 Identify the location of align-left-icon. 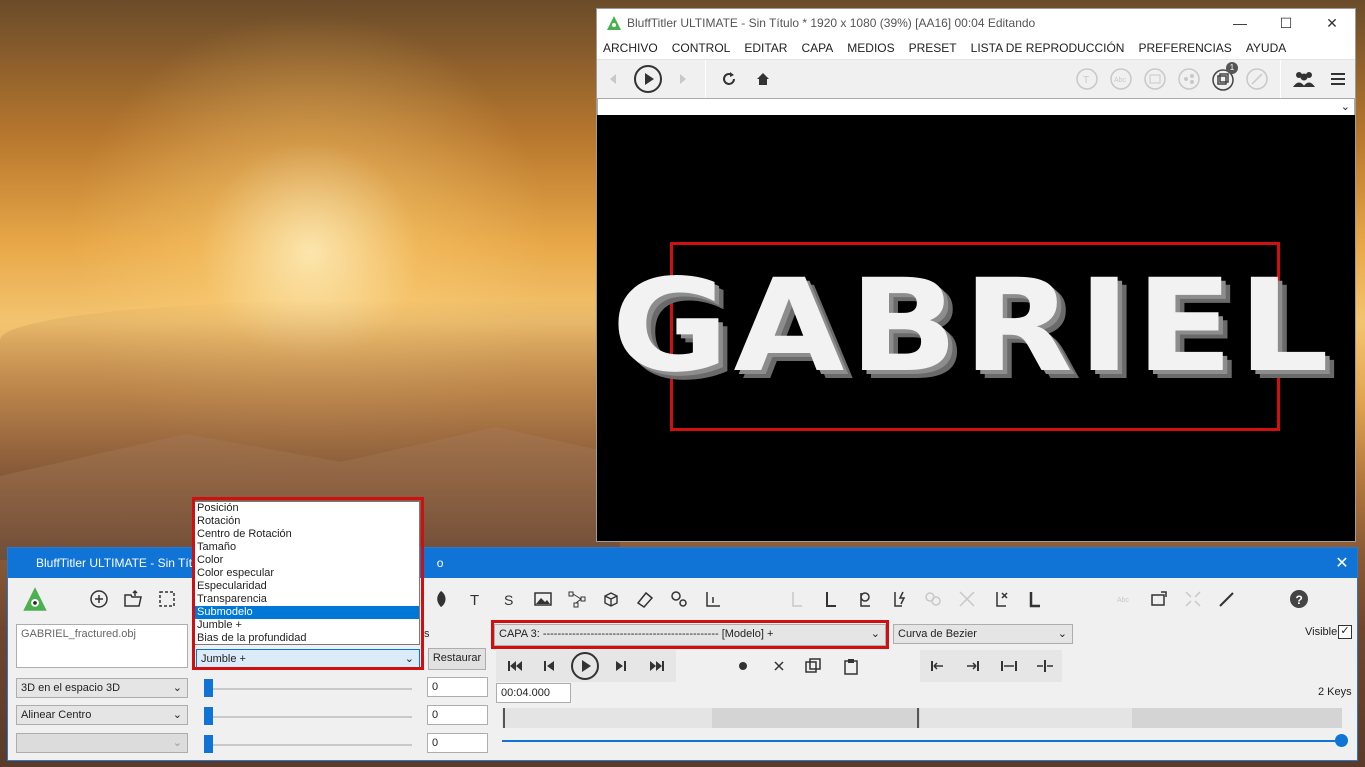
(937, 666).